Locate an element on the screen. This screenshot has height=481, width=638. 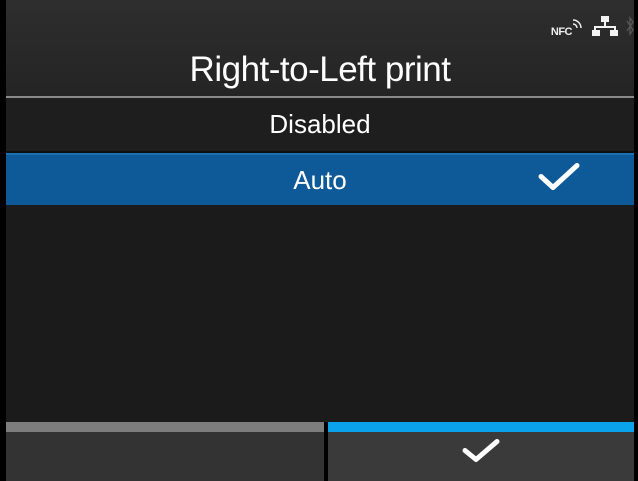
nfc-icon: NFC is located at coordinates (567, 28).